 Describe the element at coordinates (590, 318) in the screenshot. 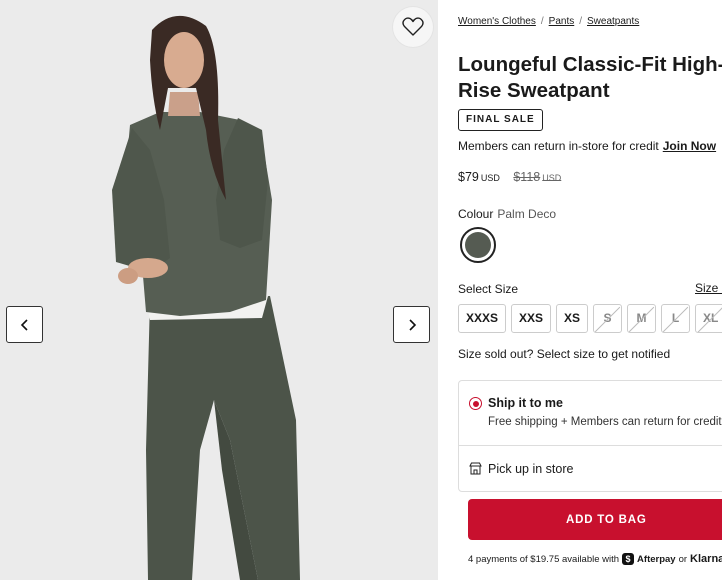

I see `size-options: XXXS XXS XS S M L XL` at that location.